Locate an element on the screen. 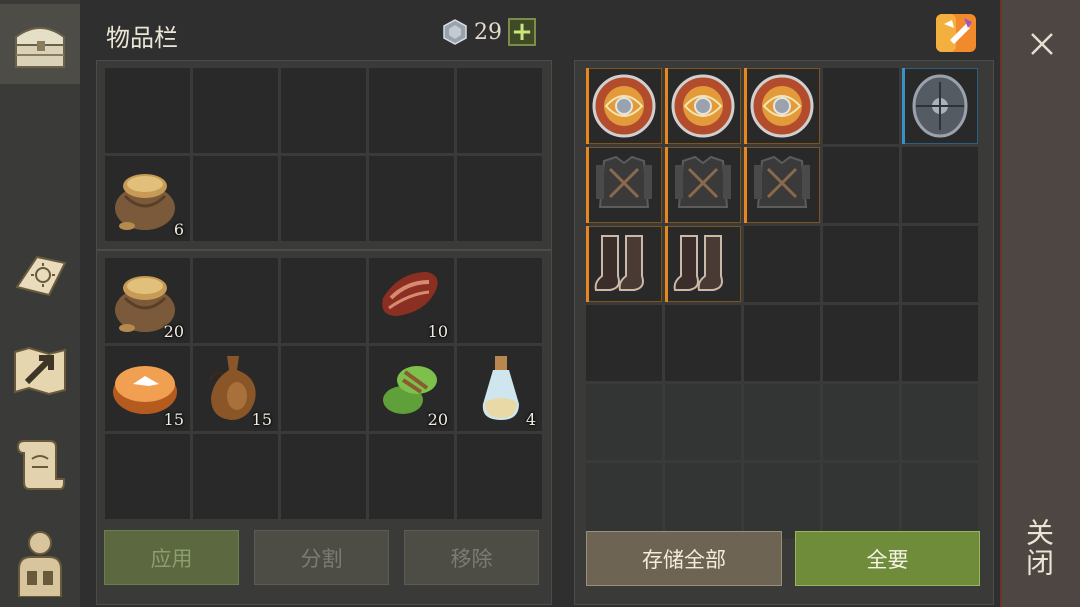 The height and width of the screenshot is (607, 1080). split-button: 分割 is located at coordinates (321, 557).